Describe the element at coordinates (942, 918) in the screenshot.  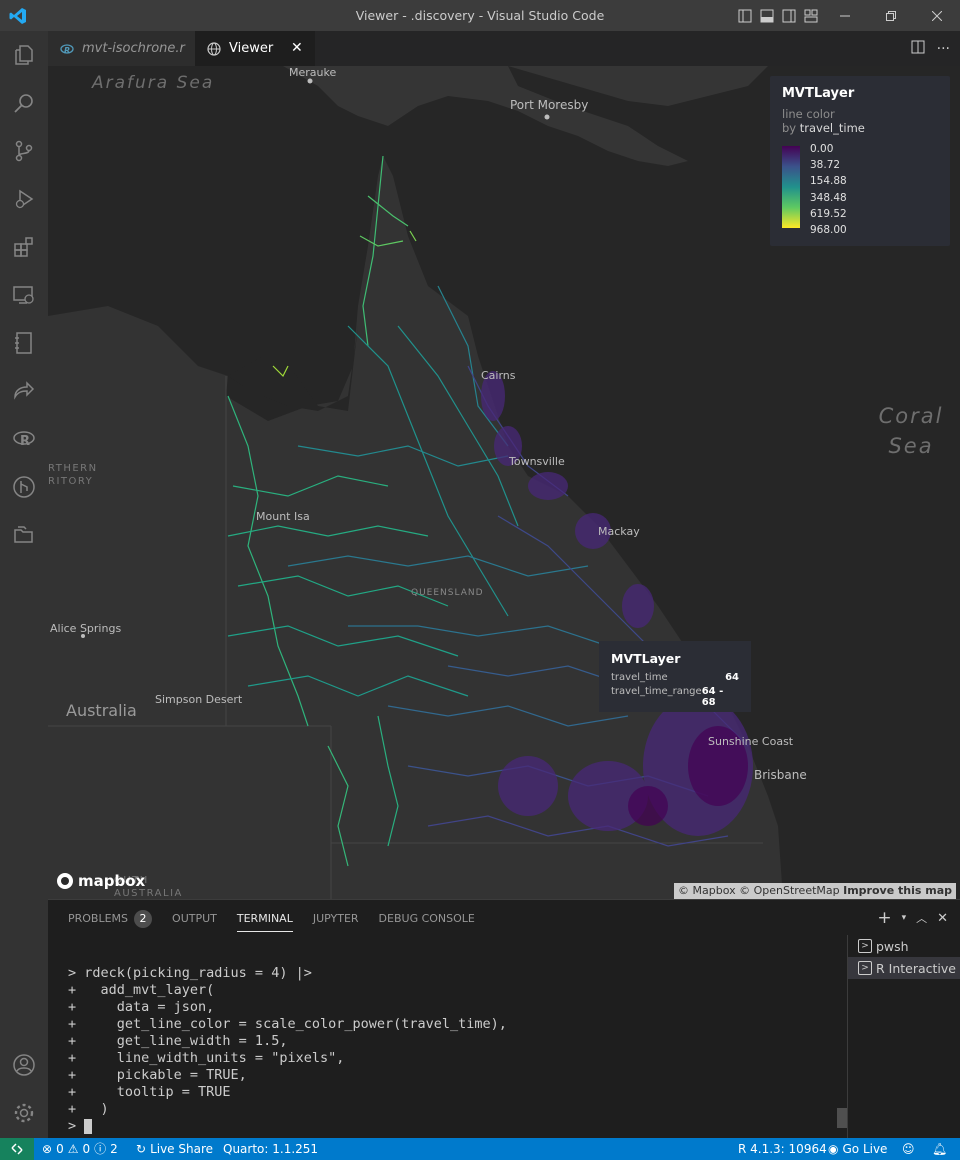
I see `close-panel-icon: ✕` at that location.